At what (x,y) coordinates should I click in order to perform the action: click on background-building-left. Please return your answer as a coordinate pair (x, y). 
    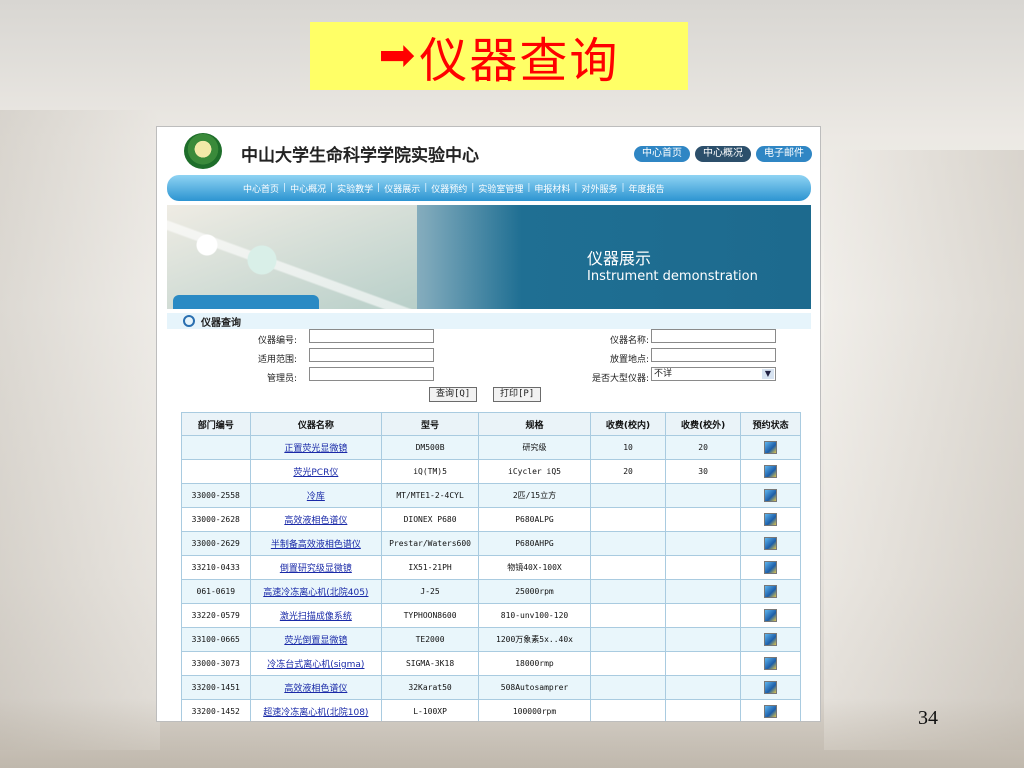
    Looking at the image, I should click on (80, 430).